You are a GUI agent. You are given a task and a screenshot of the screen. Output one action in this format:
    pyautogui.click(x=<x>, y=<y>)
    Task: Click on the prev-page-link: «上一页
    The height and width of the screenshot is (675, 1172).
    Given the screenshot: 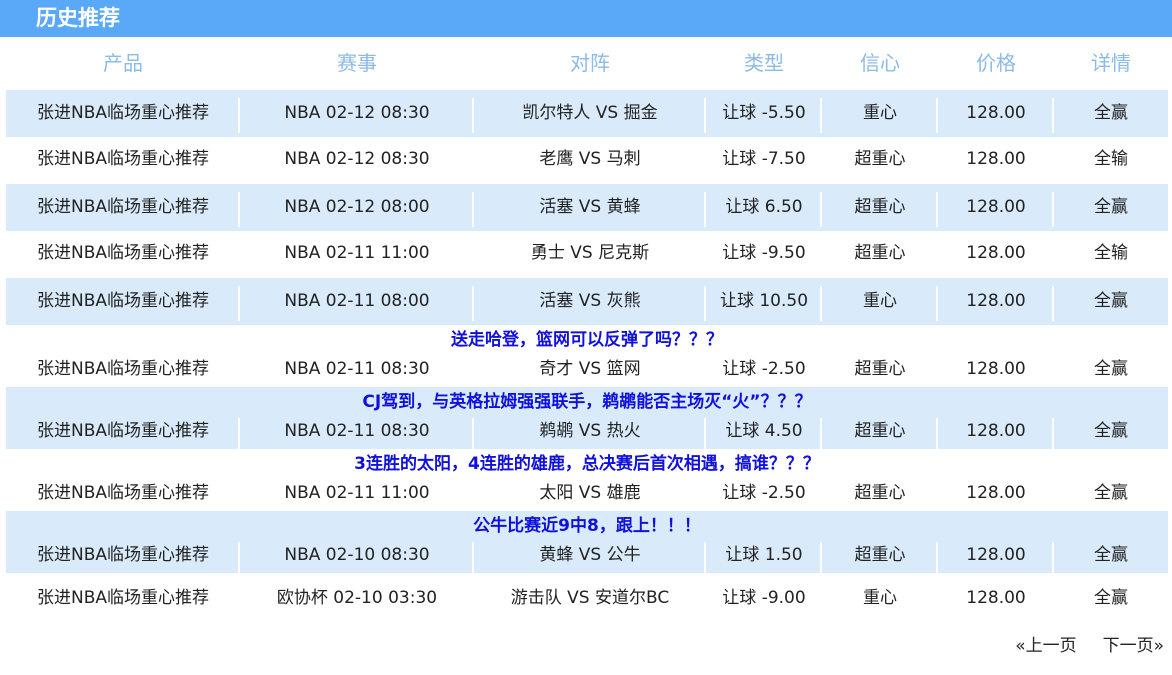 What is the action you would take?
    pyautogui.click(x=1045, y=646)
    